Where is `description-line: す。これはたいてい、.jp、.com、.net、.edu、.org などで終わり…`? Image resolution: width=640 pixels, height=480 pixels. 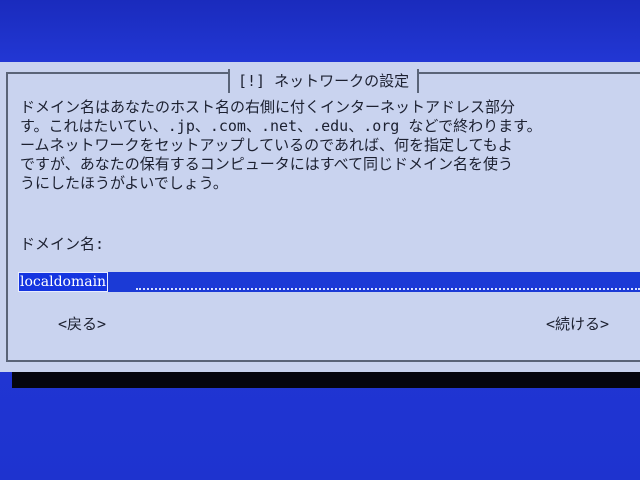 description-line: す。これはたいてい、.jp、.com、.net、.edu、.org などで終わり… is located at coordinates (281, 126).